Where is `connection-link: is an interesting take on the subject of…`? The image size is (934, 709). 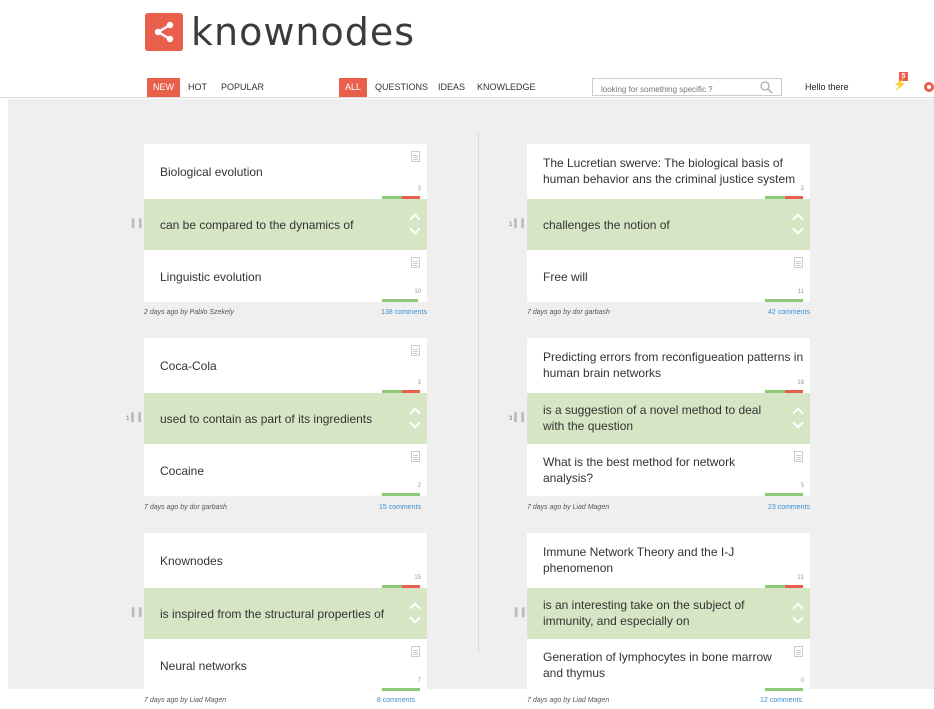
connection-link: is an interesting take on the subject of… is located at coordinates (668, 613).